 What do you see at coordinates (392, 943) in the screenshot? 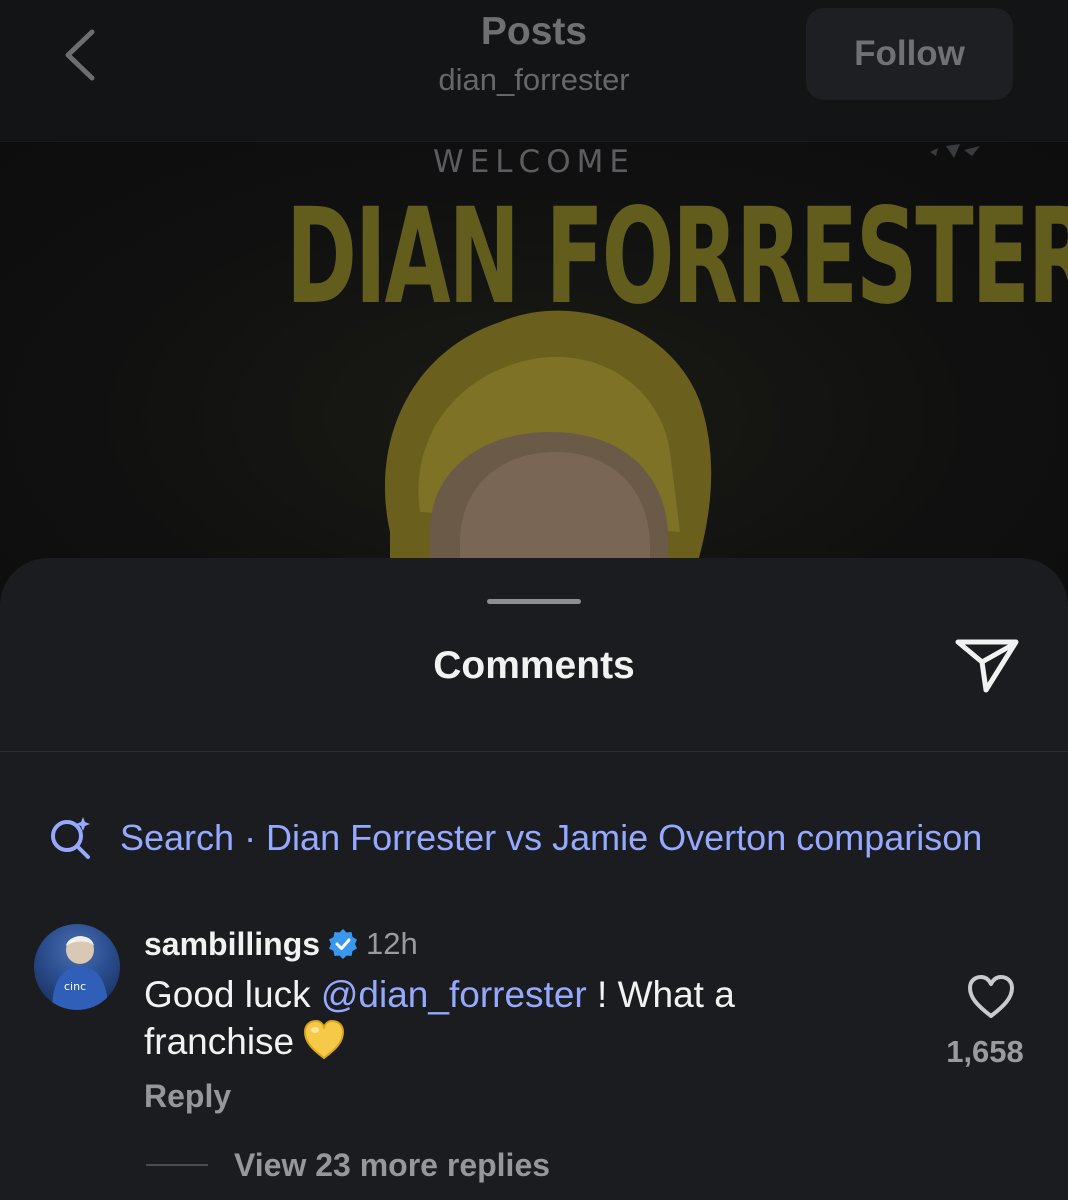
I see `comment-timestamp: 12h` at bounding box center [392, 943].